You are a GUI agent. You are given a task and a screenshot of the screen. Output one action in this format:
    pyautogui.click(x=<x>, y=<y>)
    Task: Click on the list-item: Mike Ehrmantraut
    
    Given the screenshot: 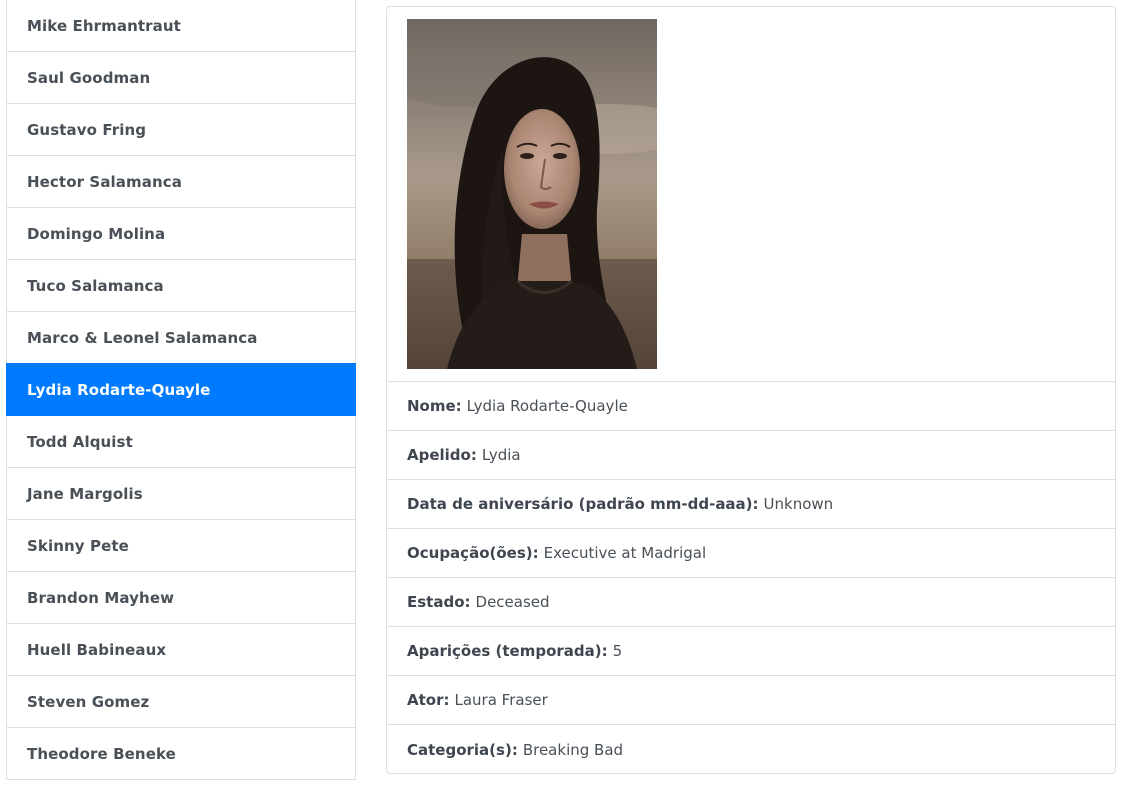 What is the action you would take?
    pyautogui.click(x=181, y=26)
    